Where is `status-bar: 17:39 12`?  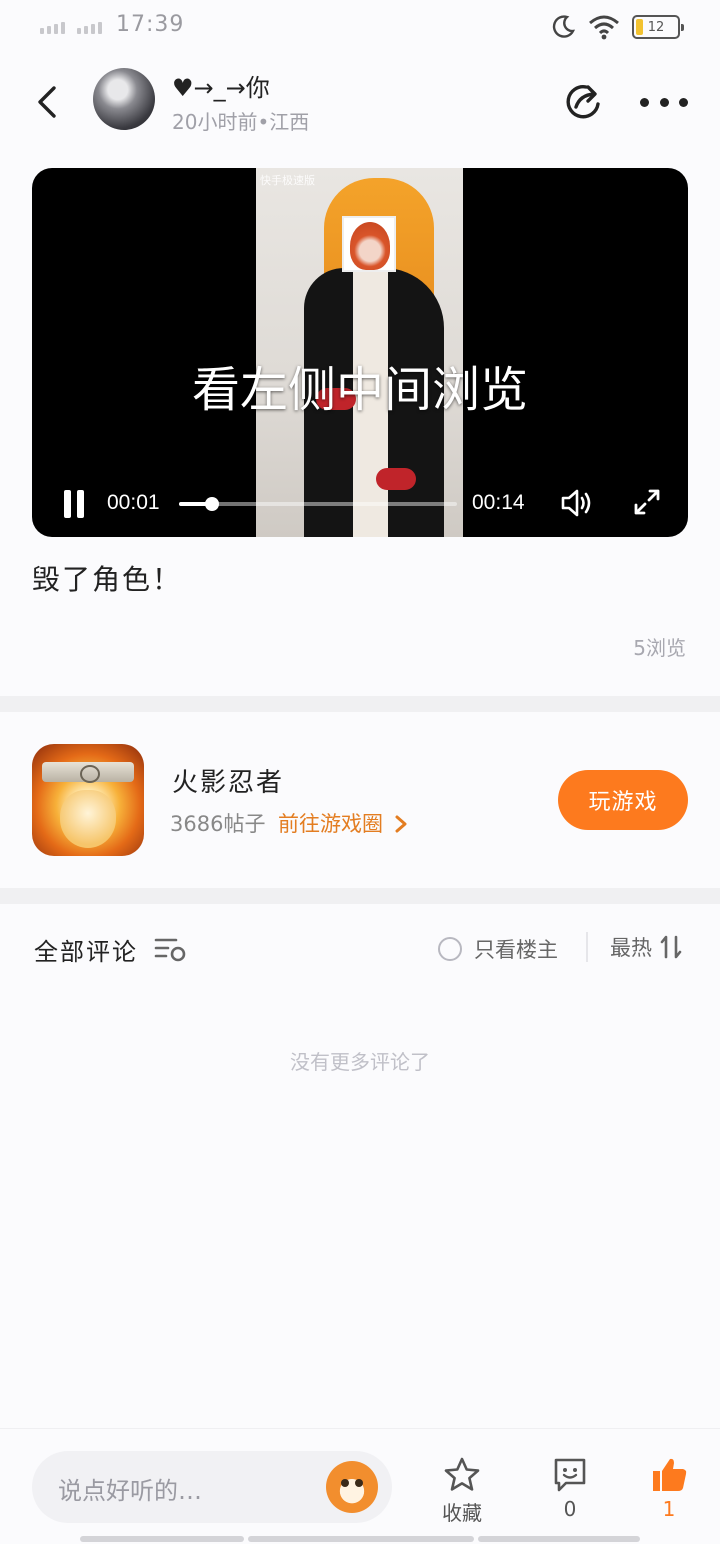
status-bar: 17:39 12 is located at coordinates (360, 28).